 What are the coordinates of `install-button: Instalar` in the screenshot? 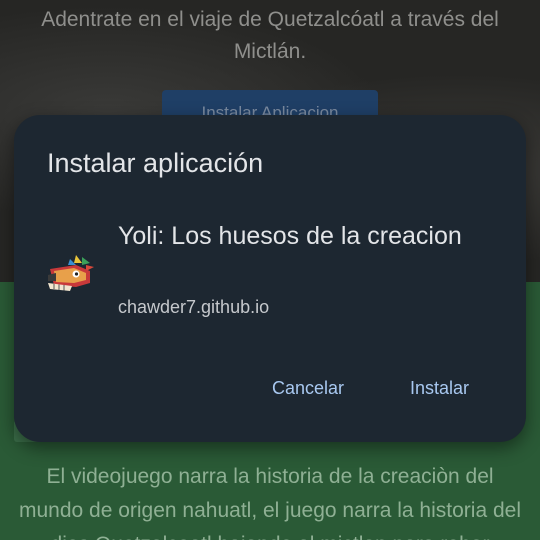 It's located at (439, 388).